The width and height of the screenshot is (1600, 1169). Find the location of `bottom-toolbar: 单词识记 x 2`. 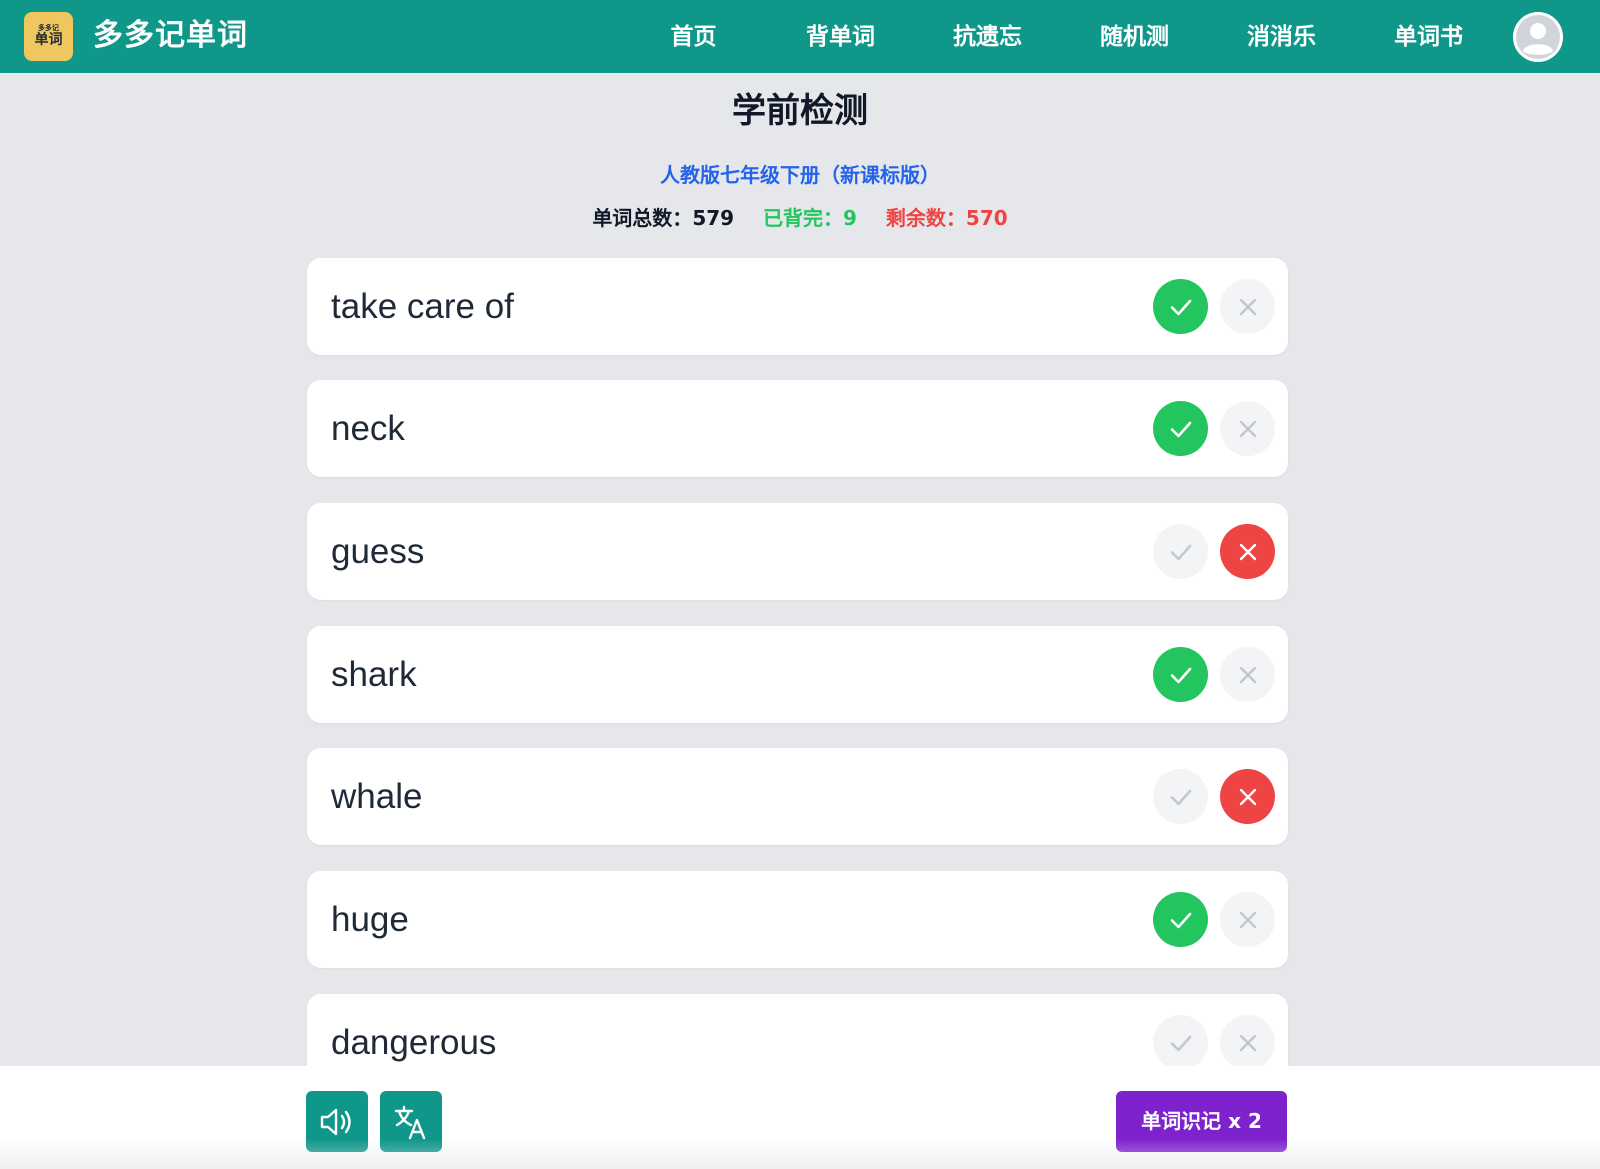

bottom-toolbar: 单词识记 x 2 is located at coordinates (800, 1117).